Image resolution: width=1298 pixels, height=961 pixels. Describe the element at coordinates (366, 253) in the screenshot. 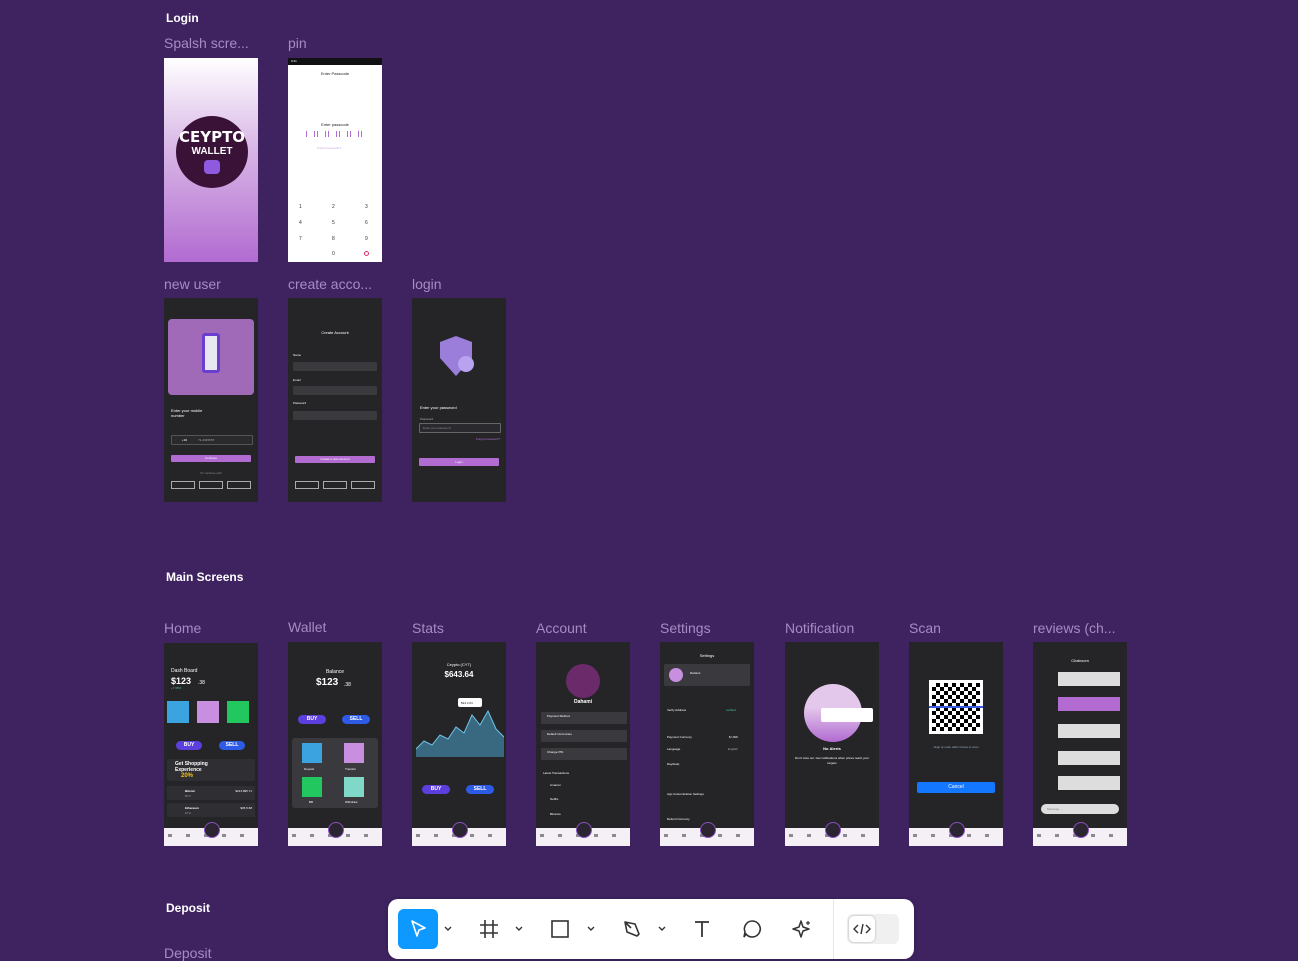

I see `backspace-icon` at that location.